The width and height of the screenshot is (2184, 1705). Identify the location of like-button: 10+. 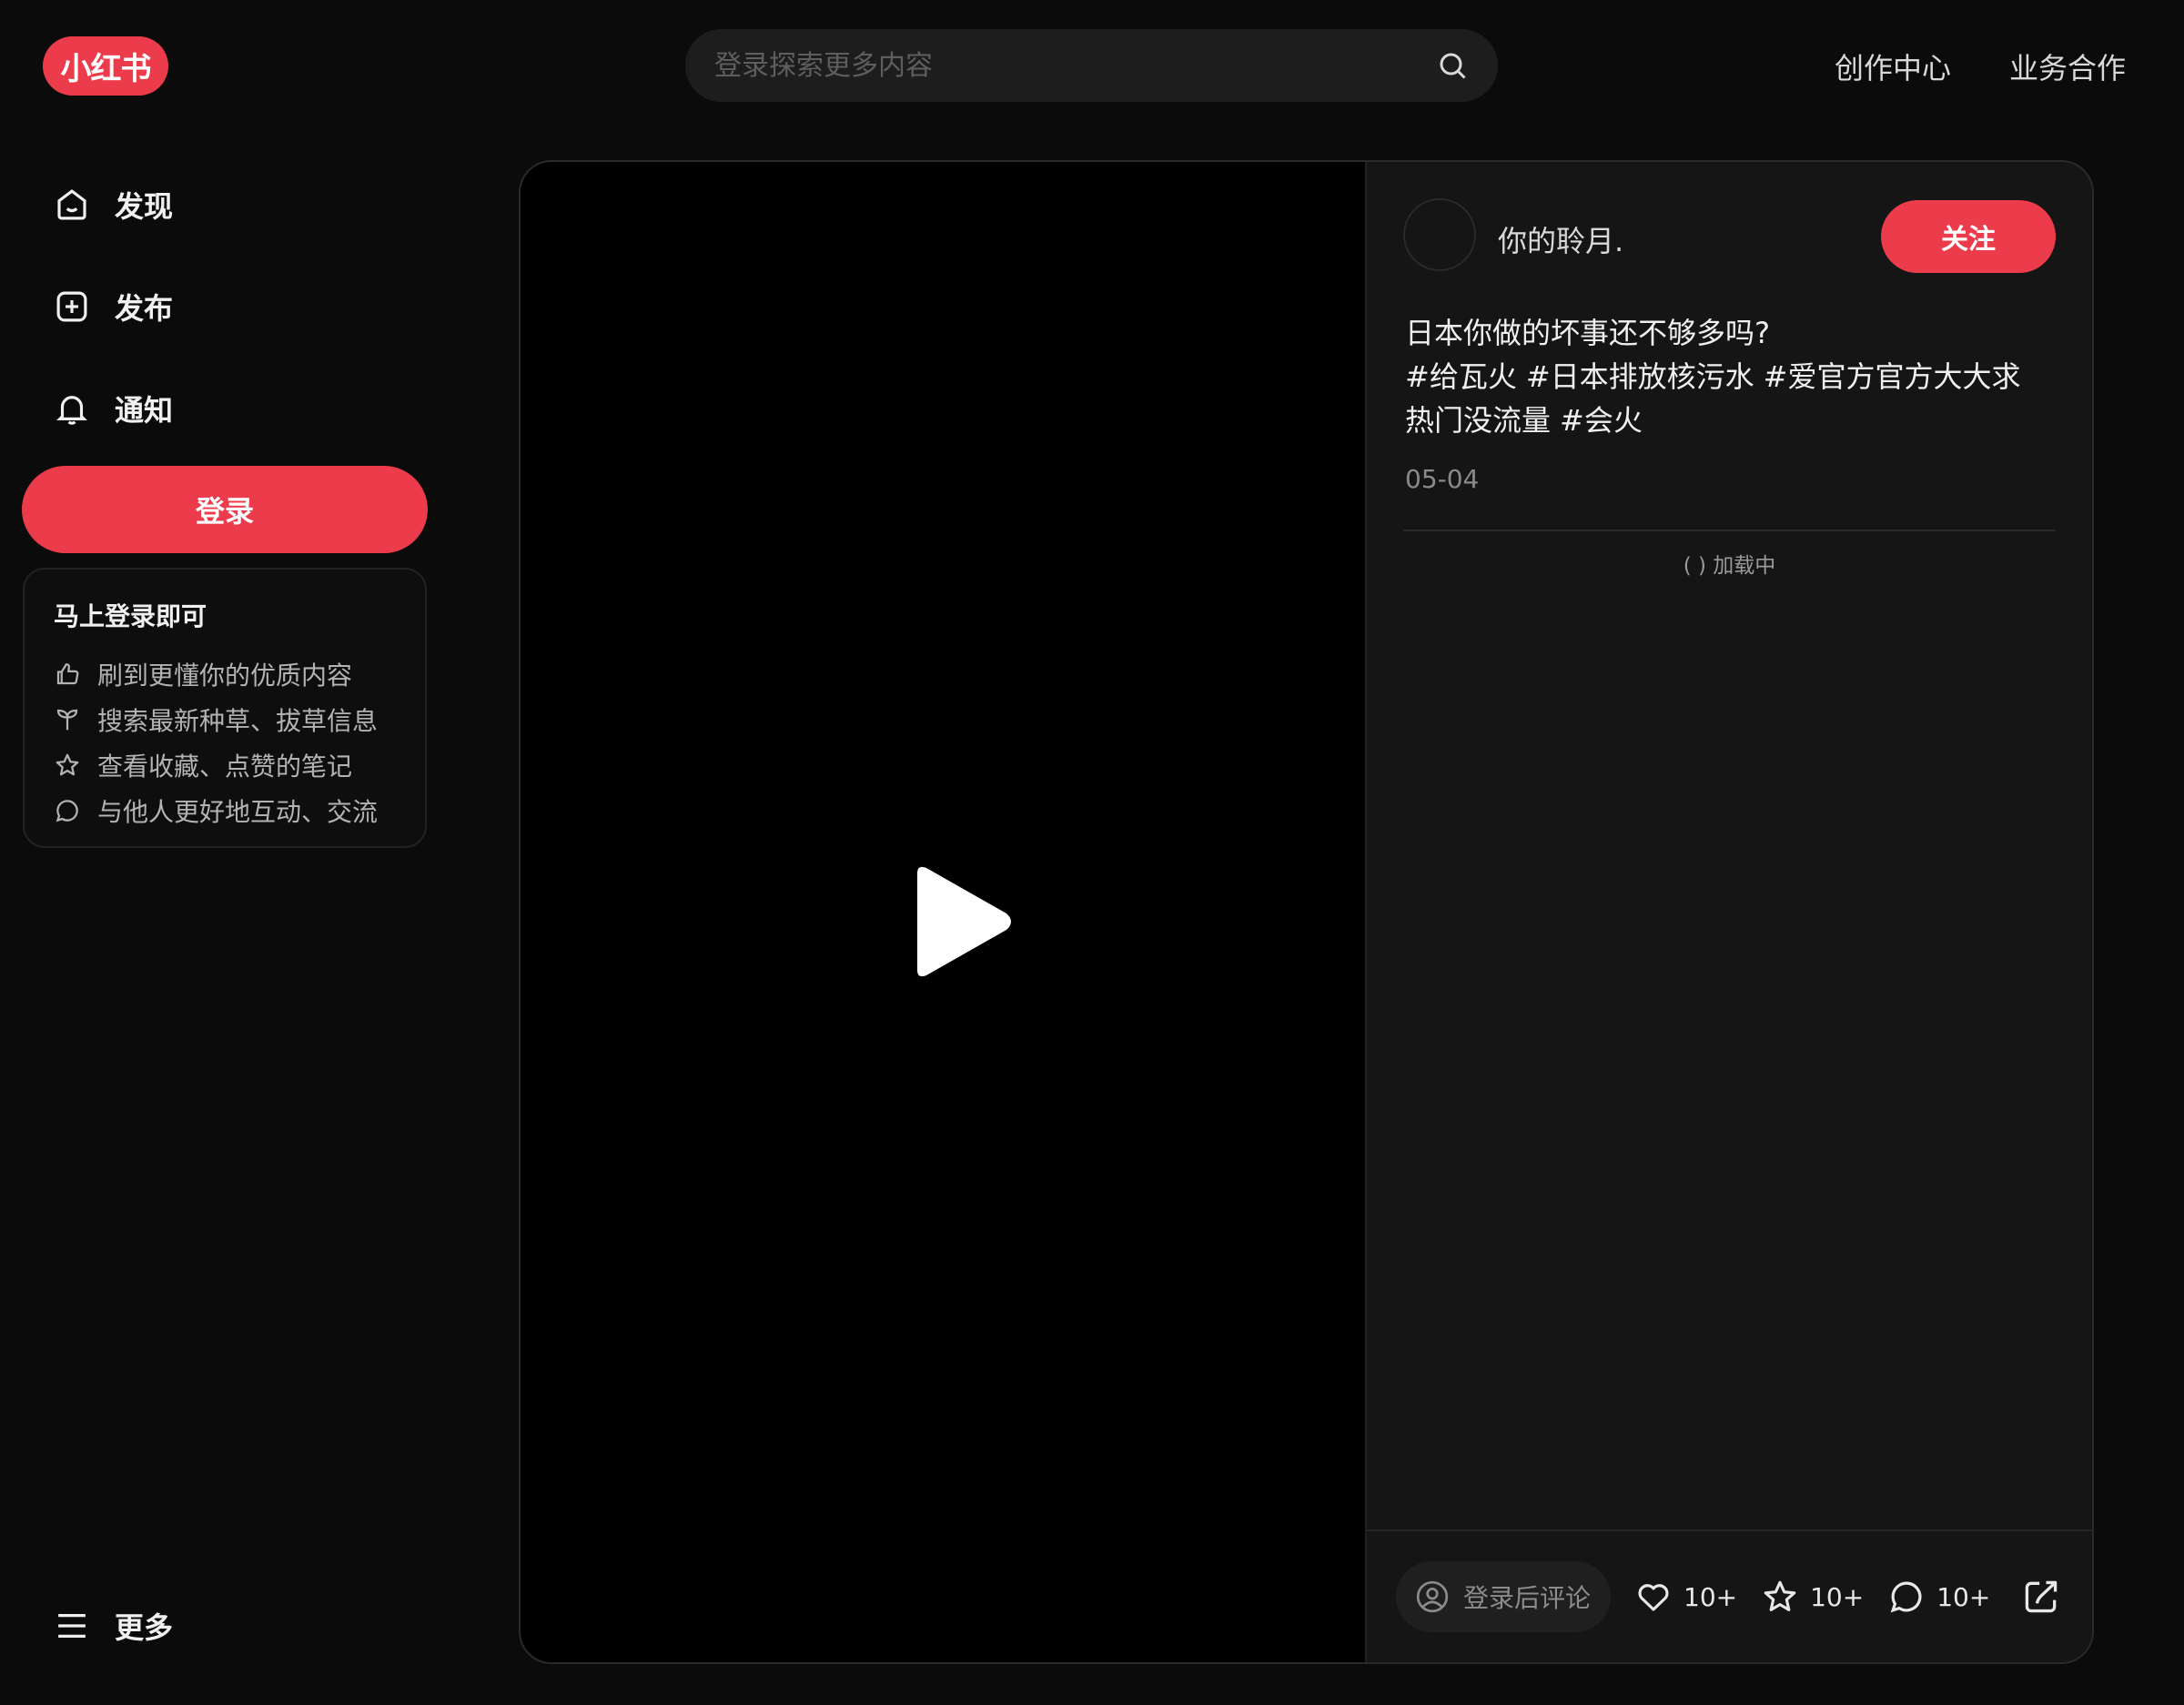
(1686, 1597).